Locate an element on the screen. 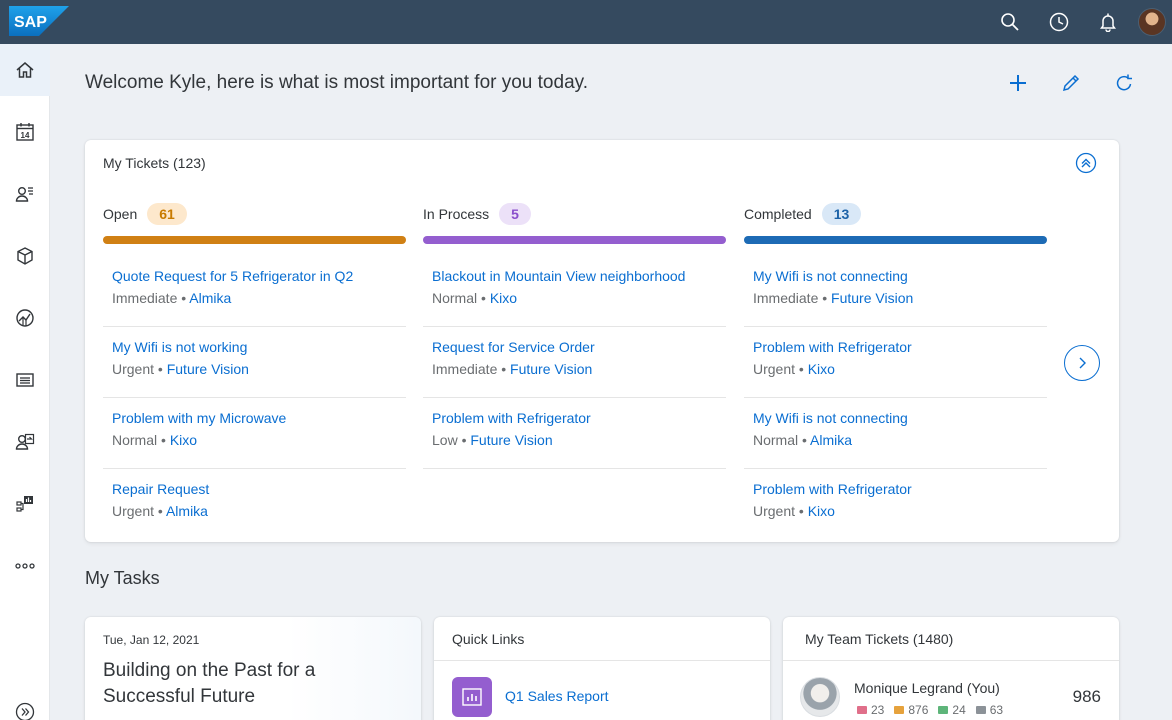 The image size is (1172, 720). ticket-title: Quote Request for 5 Refrigerator in Q2 is located at coordinates (259, 276).